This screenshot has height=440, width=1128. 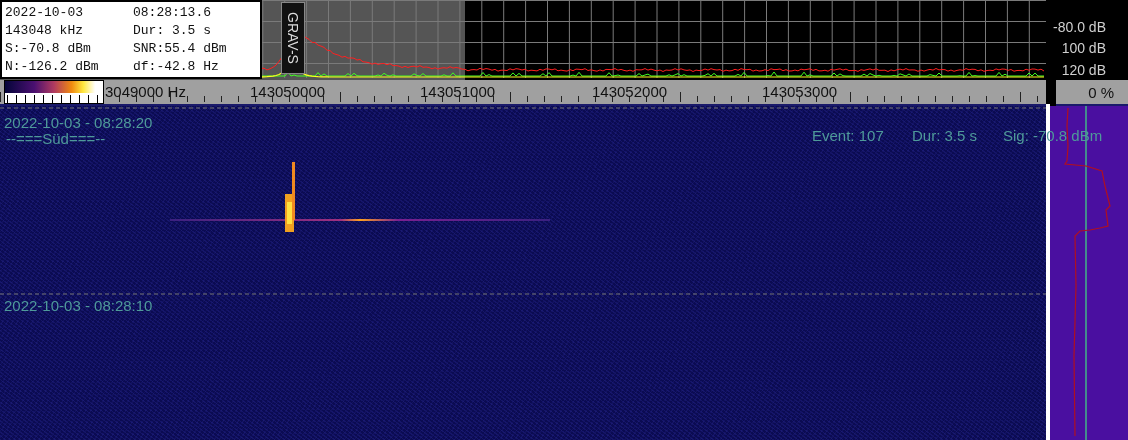 What do you see at coordinates (1079, 27) in the screenshot?
I see `db-scale-label: -80.0 dB` at bounding box center [1079, 27].